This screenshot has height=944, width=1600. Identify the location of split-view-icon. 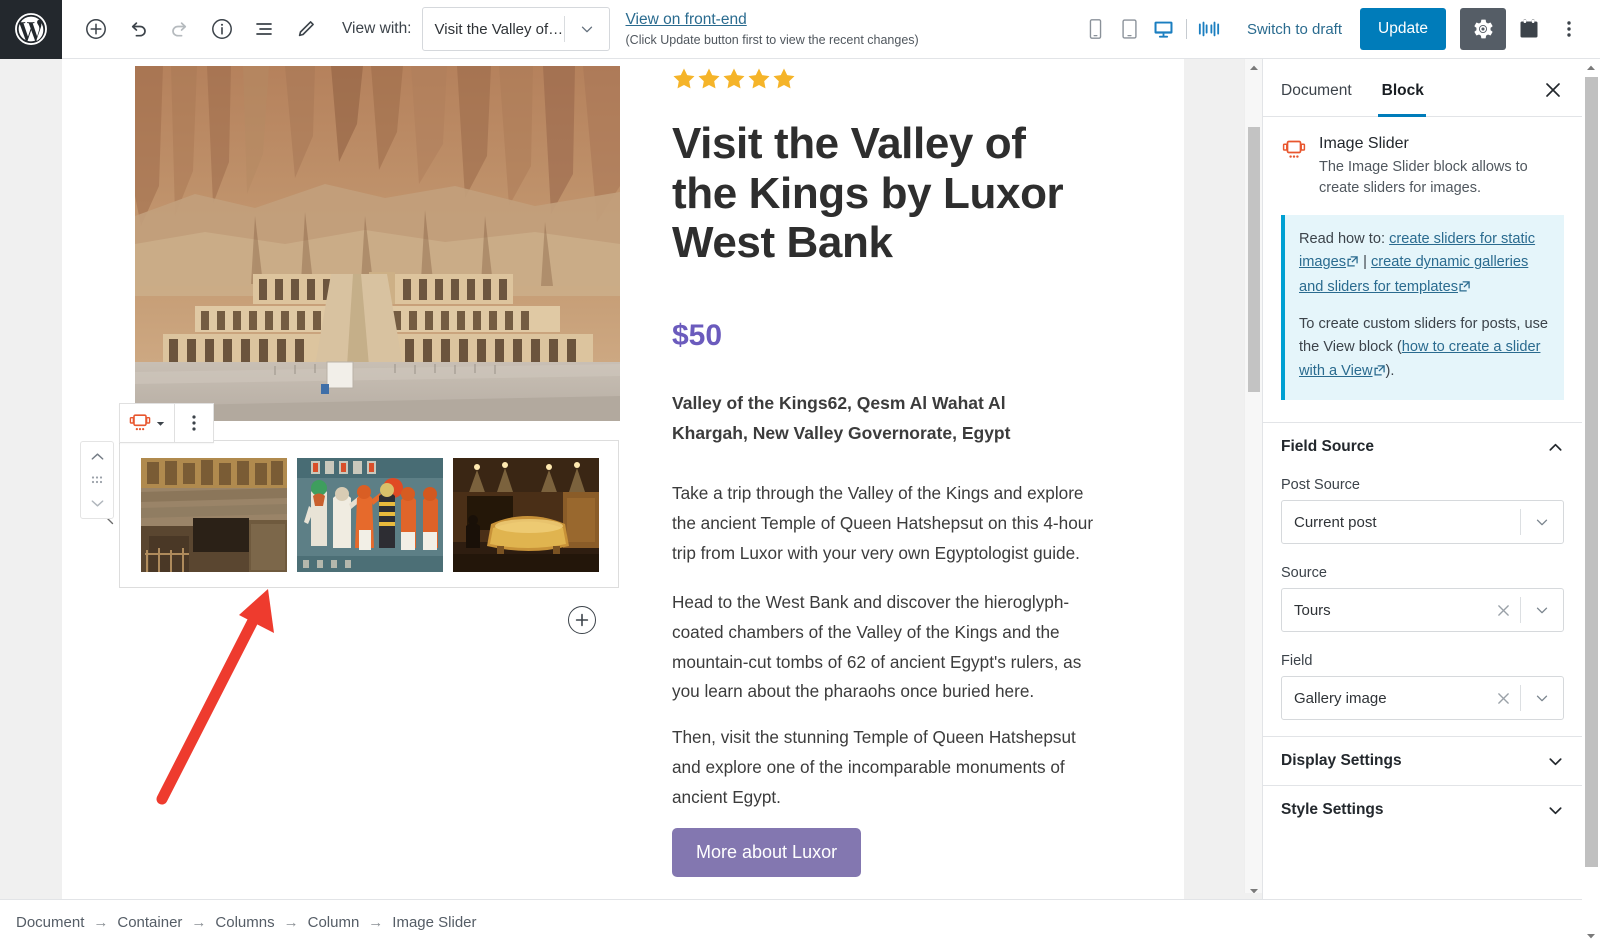
(1209, 29).